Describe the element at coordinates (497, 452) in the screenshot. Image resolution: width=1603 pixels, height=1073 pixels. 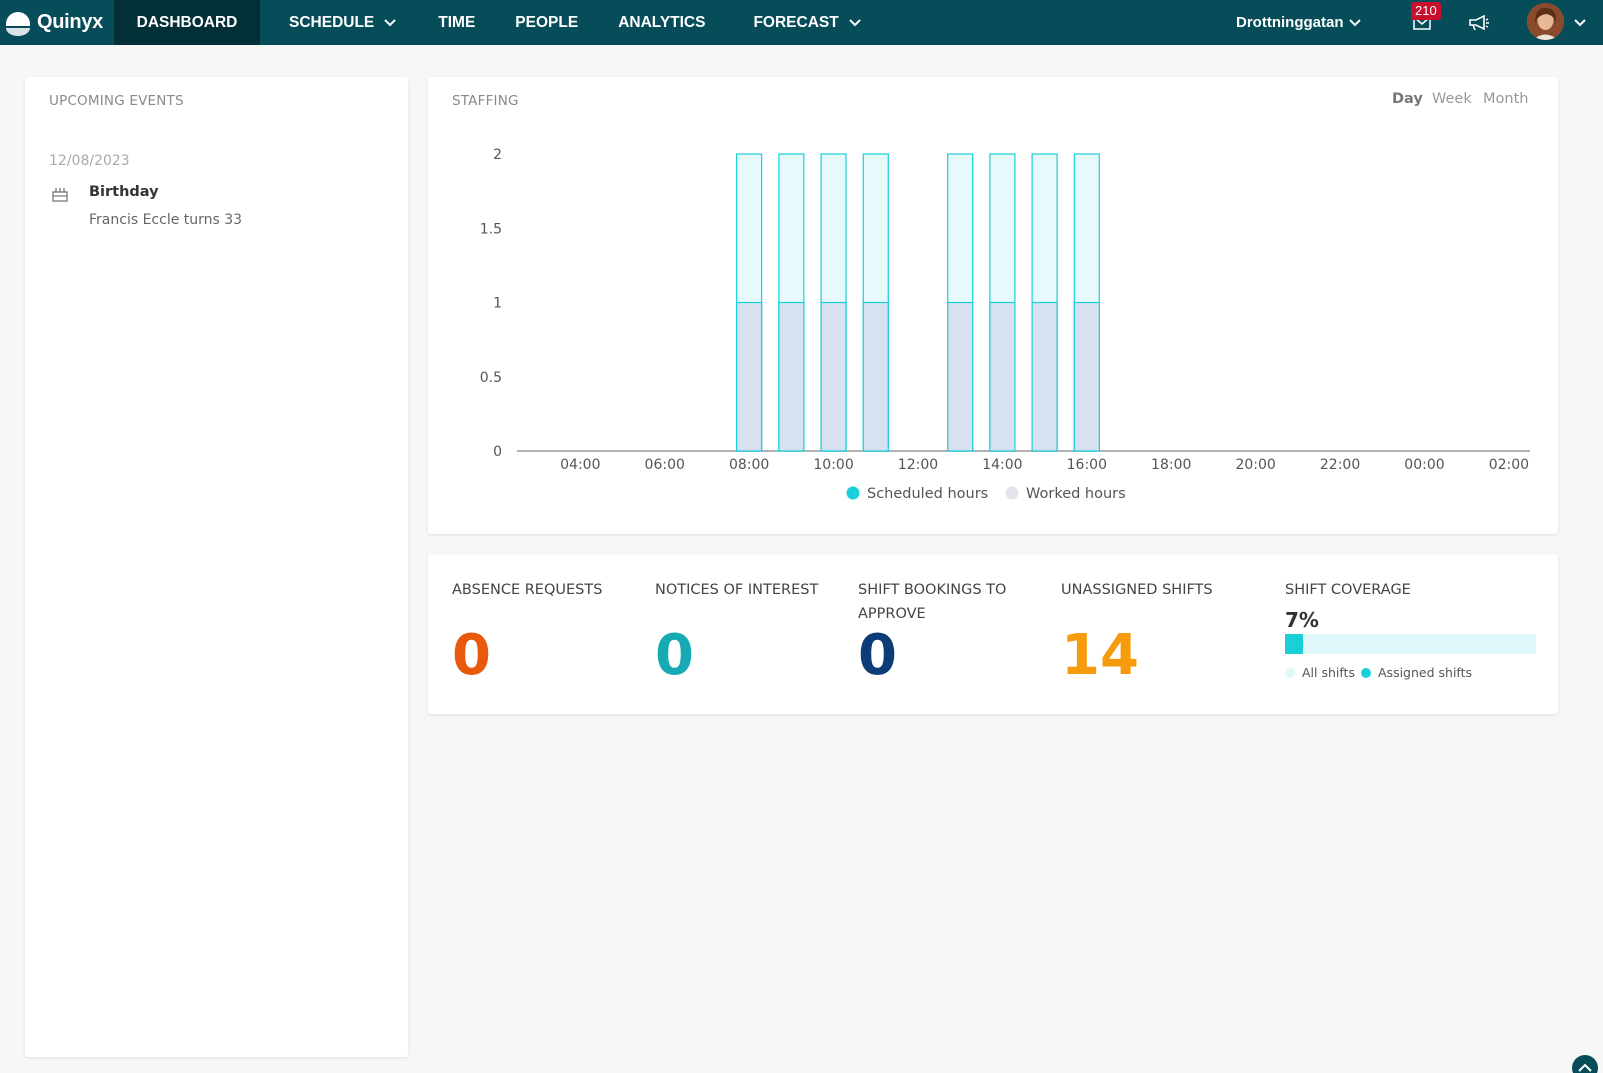
I see `y-tick-label: 0` at that location.